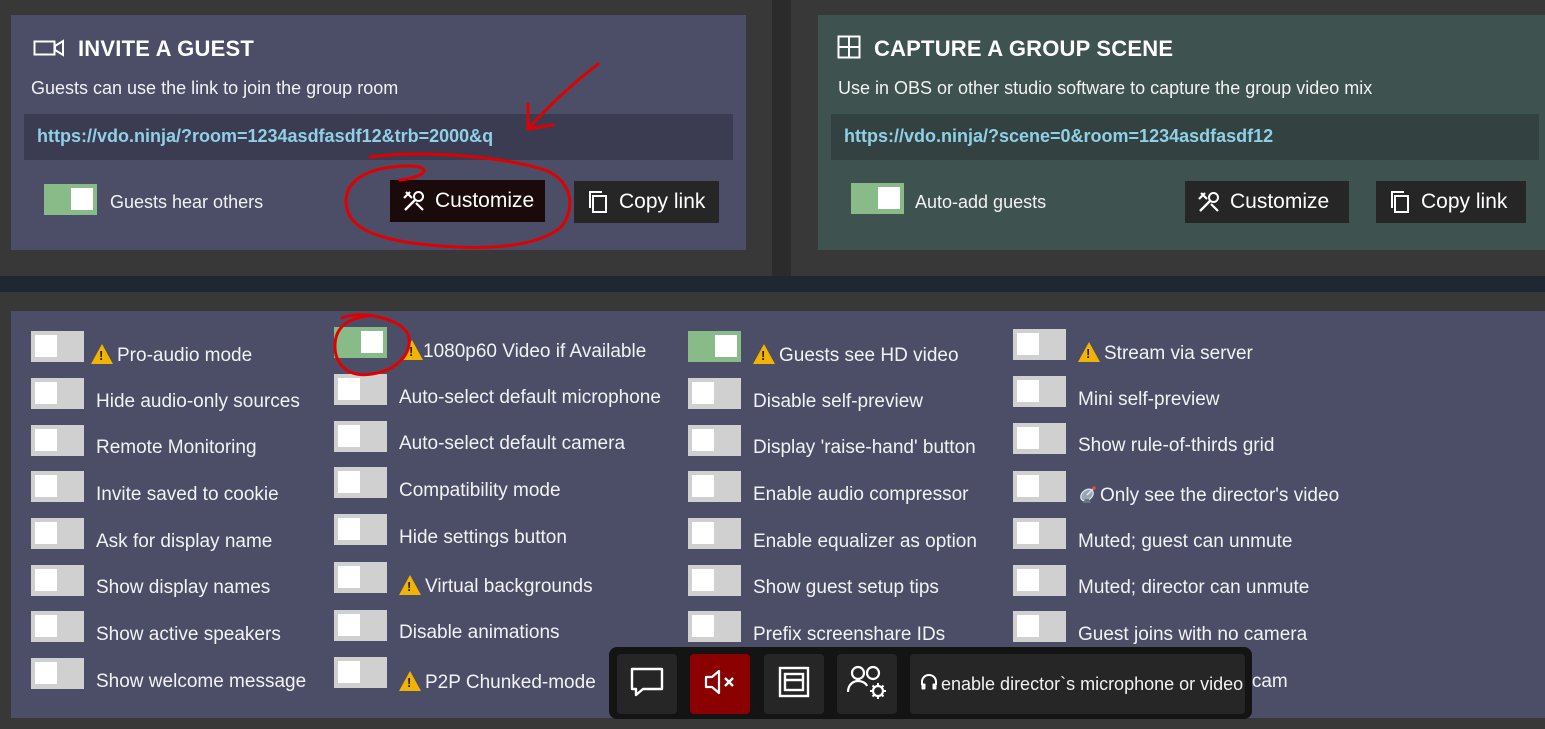 The image size is (1545, 729). What do you see at coordinates (512, 443) in the screenshot?
I see `auto-select-camera-label: Auto-select default camera` at bounding box center [512, 443].